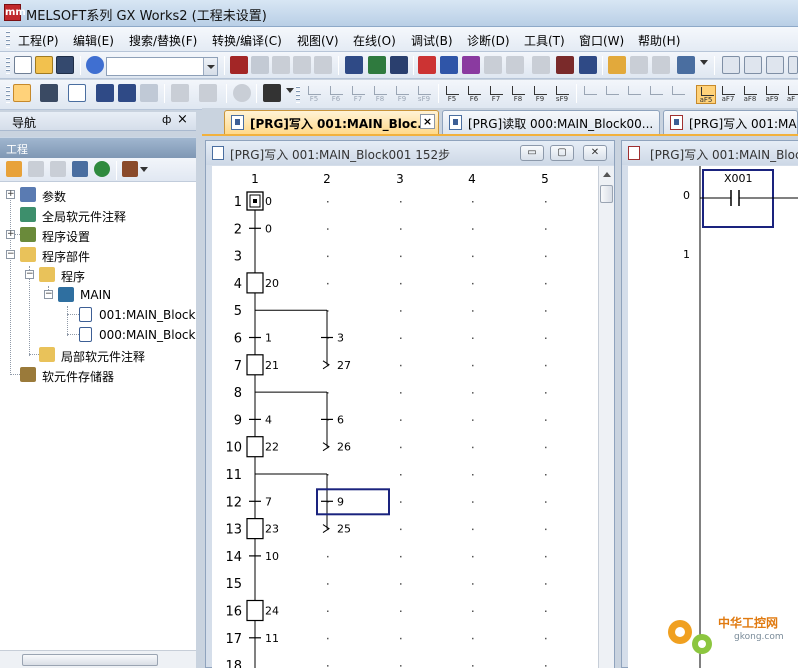 This screenshot has width=798, height=668. What do you see at coordinates (98, 315) in the screenshot?
I see `tree-item-block-001: 001:MAIN_Block` at bounding box center [98, 315].